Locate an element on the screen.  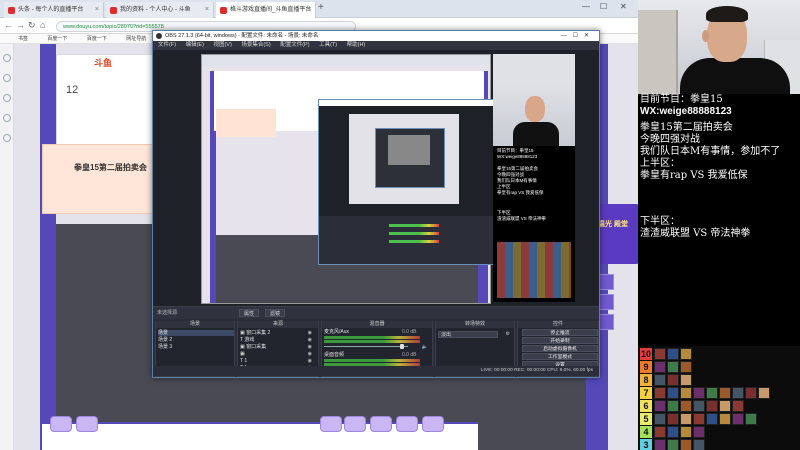
filters-button: 滤镜 is located at coordinates (275, 313).